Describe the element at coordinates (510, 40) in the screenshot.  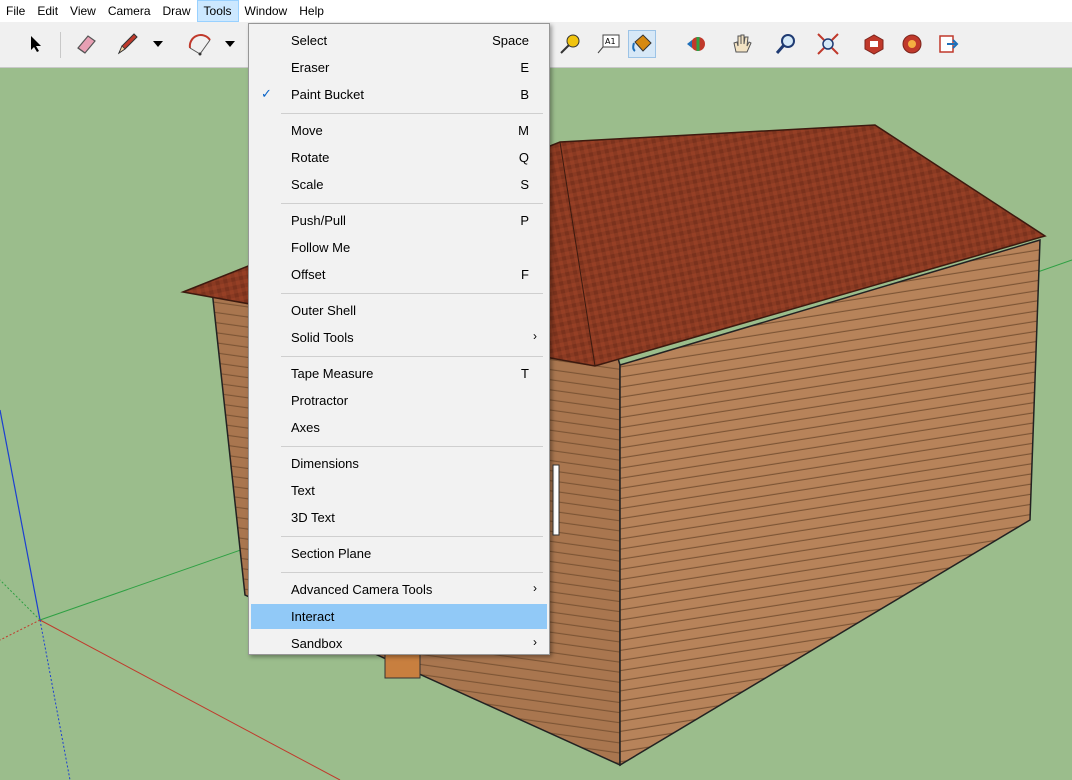
I see `menu-item-shortcut: Space` at that location.